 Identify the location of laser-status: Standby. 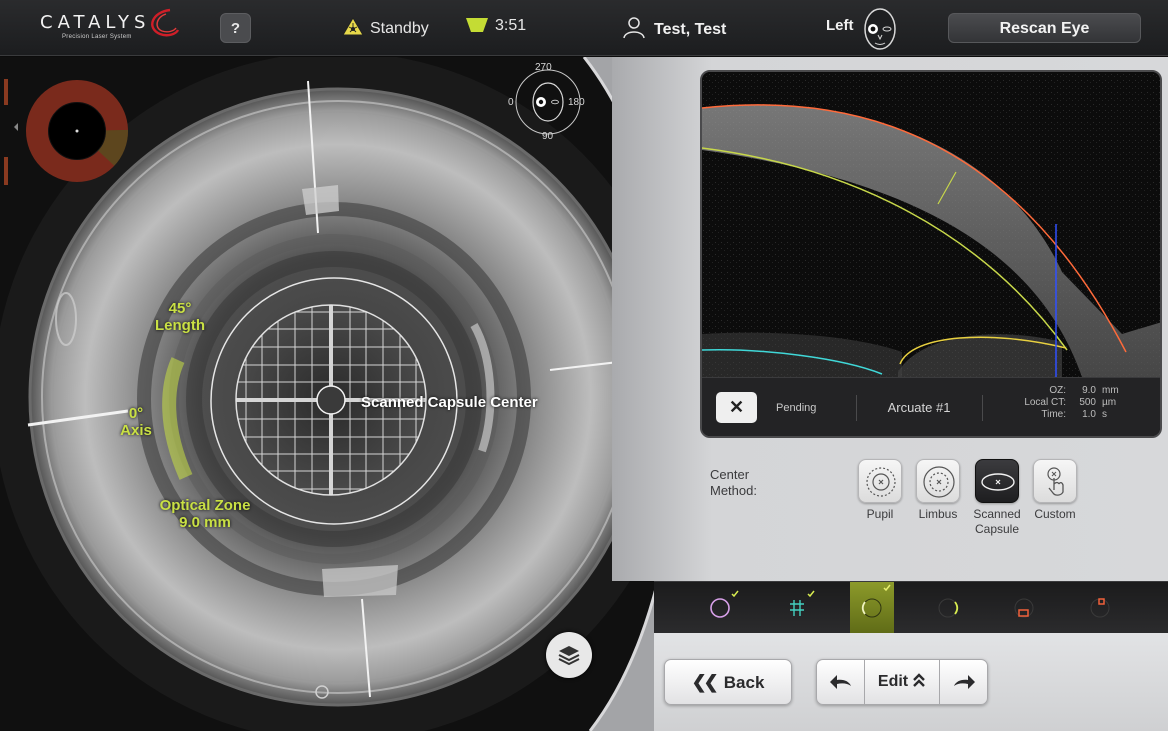
(385, 27).